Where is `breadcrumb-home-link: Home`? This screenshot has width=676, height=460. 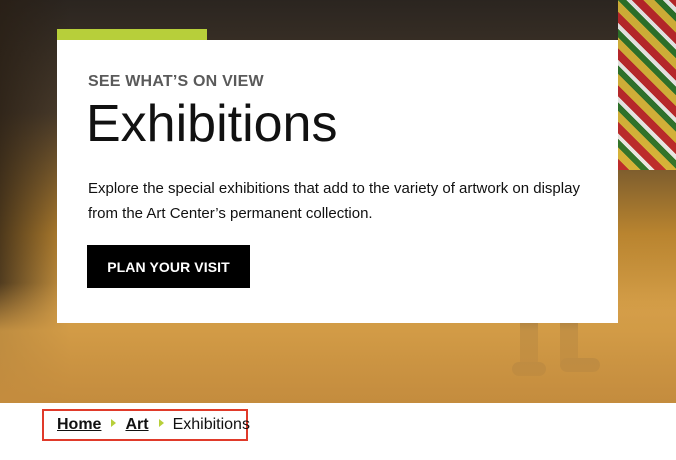 breadcrumb-home-link: Home is located at coordinates (79, 425).